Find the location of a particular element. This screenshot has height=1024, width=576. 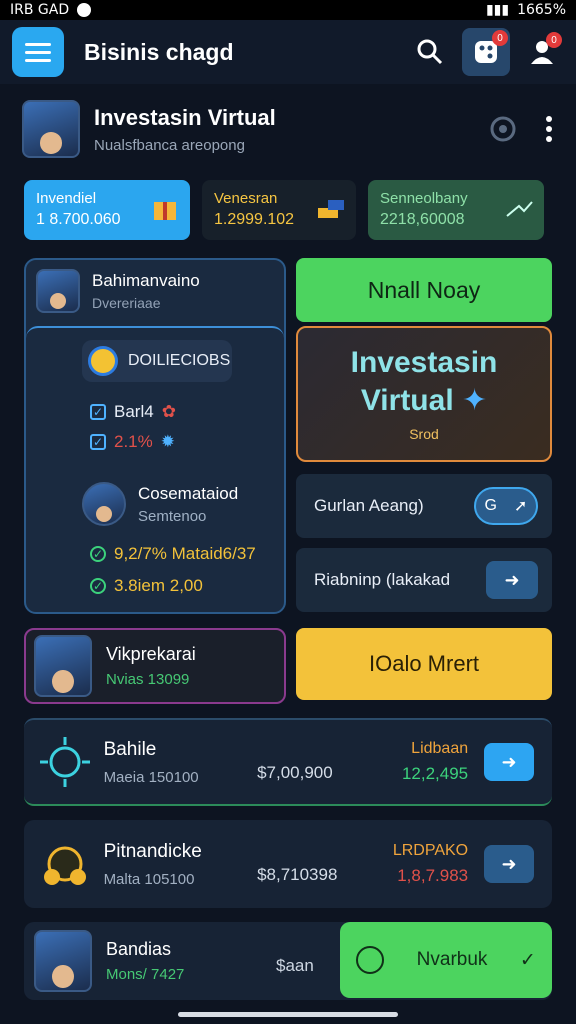

person-subtitle: Semtenoo is located at coordinates (172, 516).